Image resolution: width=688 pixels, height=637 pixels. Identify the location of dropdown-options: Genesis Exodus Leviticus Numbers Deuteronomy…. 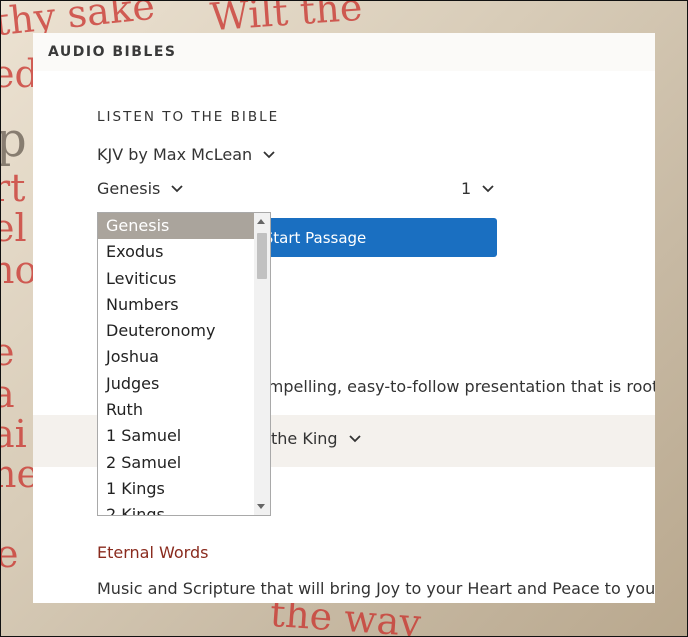
(176, 364).